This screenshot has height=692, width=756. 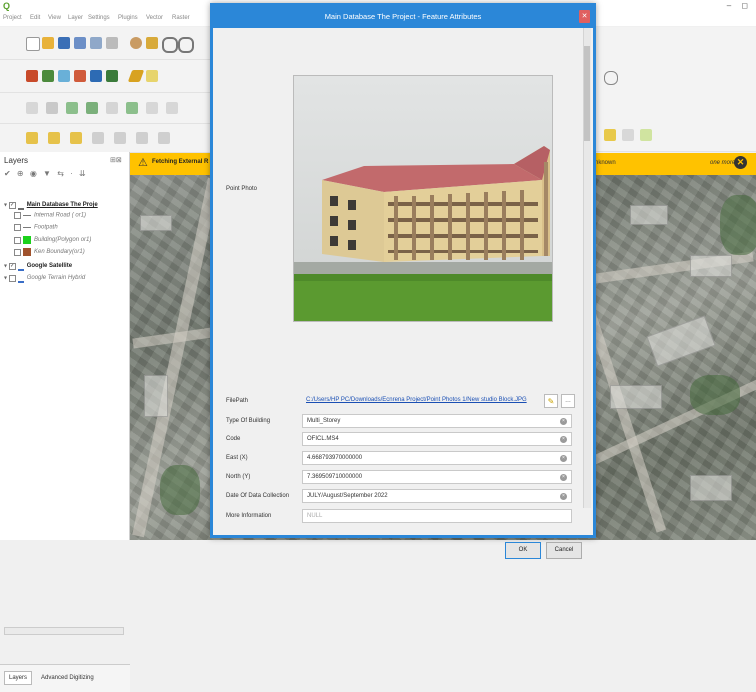 What do you see at coordinates (52, 108) in the screenshot?
I see `vertex-tool-icon` at bounding box center [52, 108].